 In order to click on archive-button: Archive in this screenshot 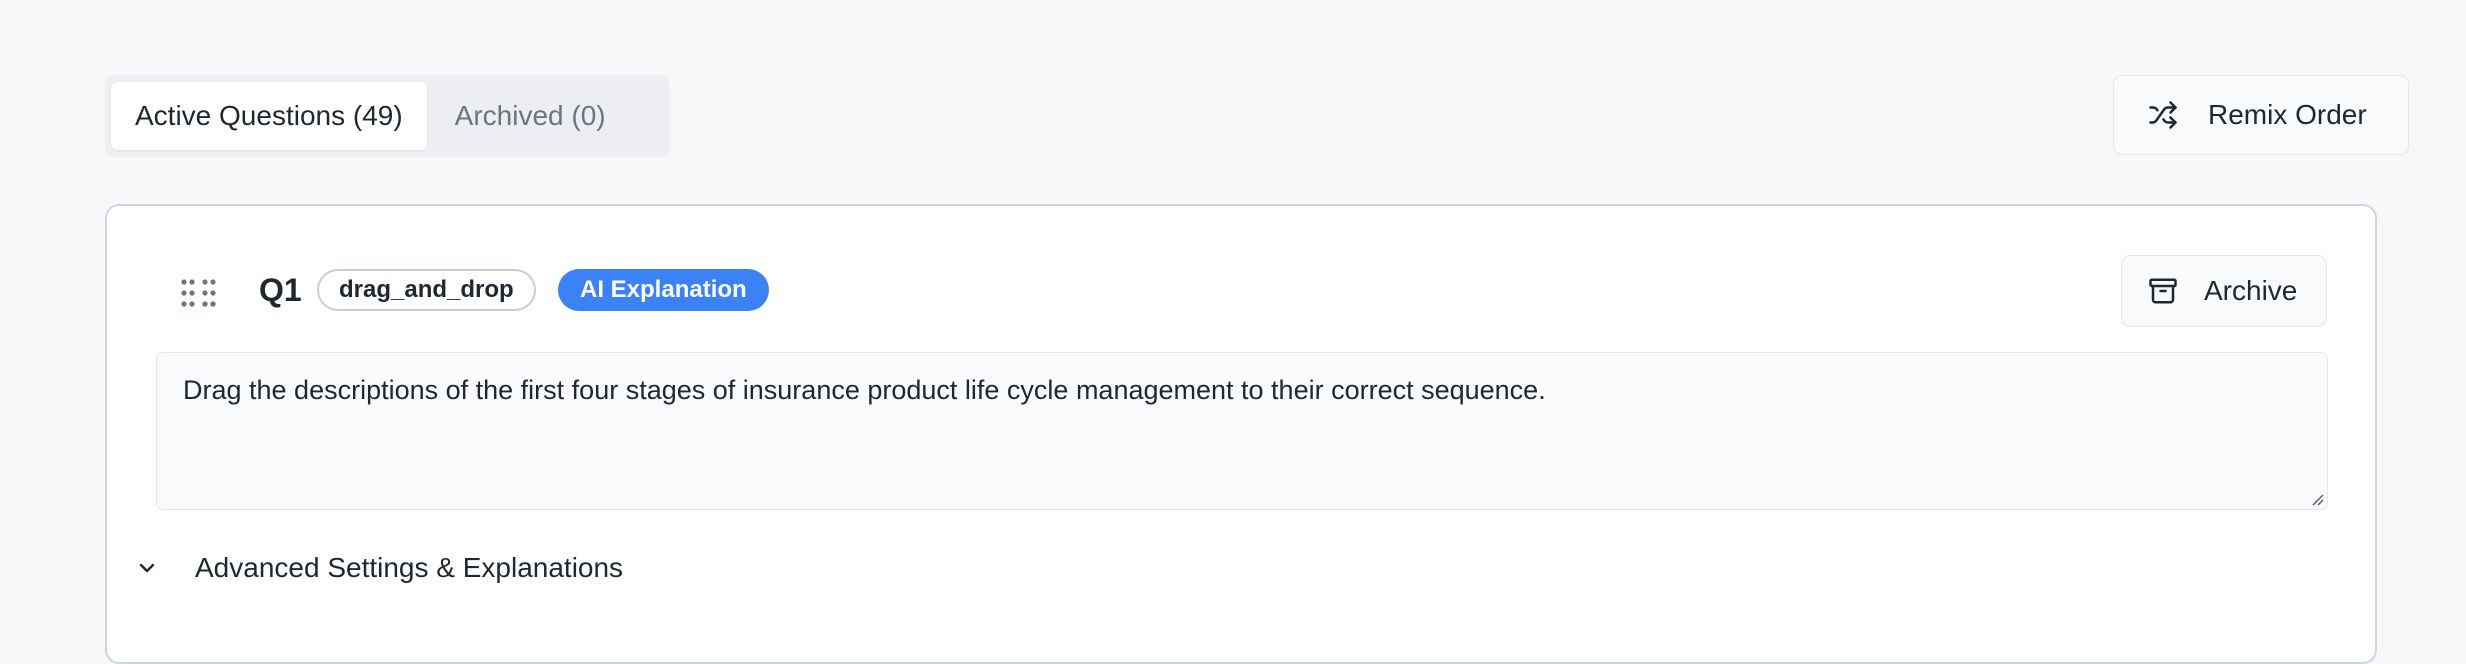, I will do `click(2224, 291)`.